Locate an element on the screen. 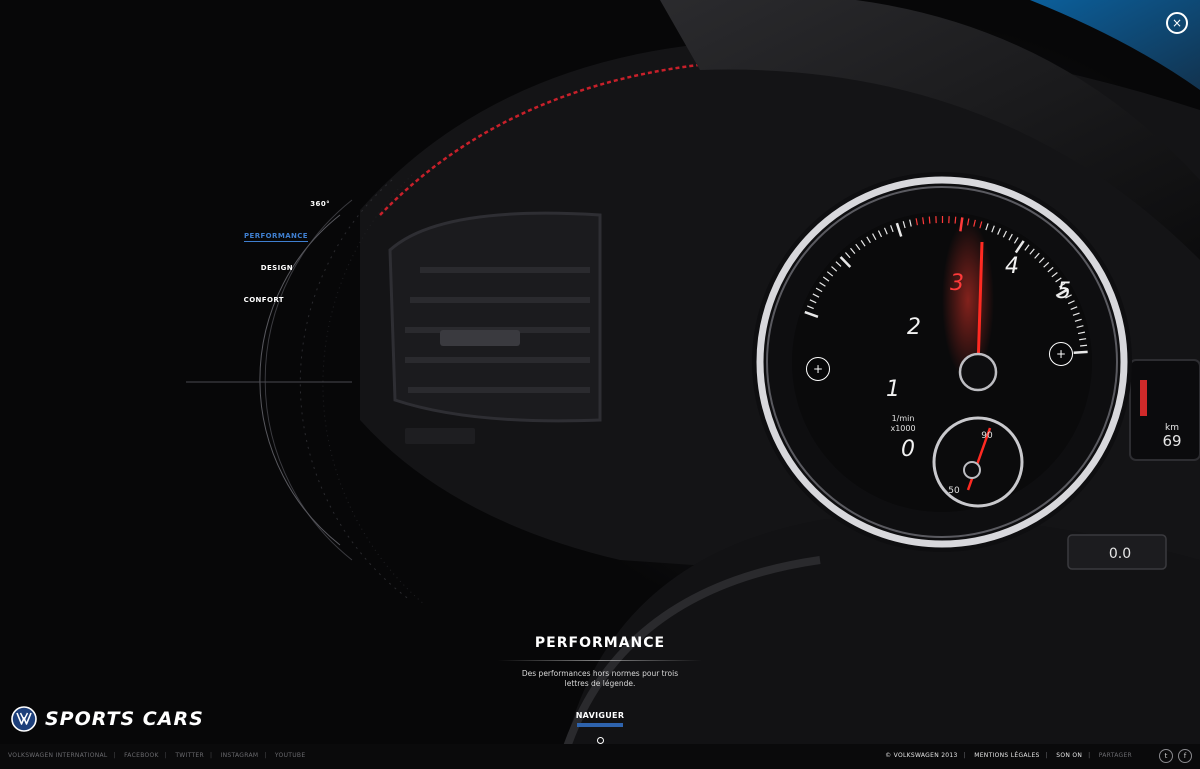 This screenshot has width=1200, height=769. copyright: © VOLKSWAGEN 2013 is located at coordinates (921, 755).